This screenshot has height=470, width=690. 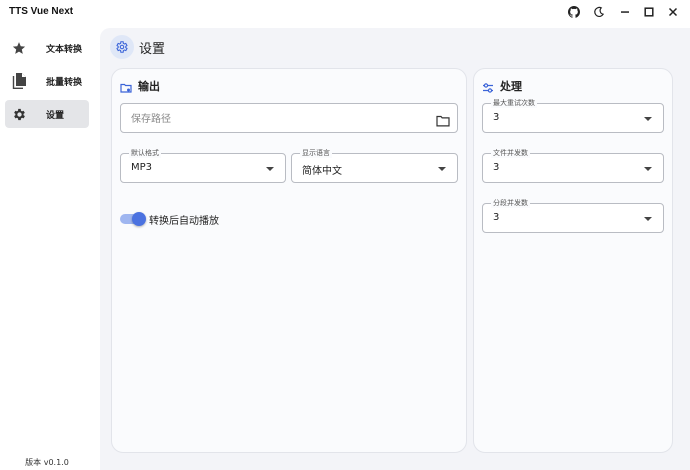 I want to click on field-label: 最大重试次数, so click(x=514, y=103).